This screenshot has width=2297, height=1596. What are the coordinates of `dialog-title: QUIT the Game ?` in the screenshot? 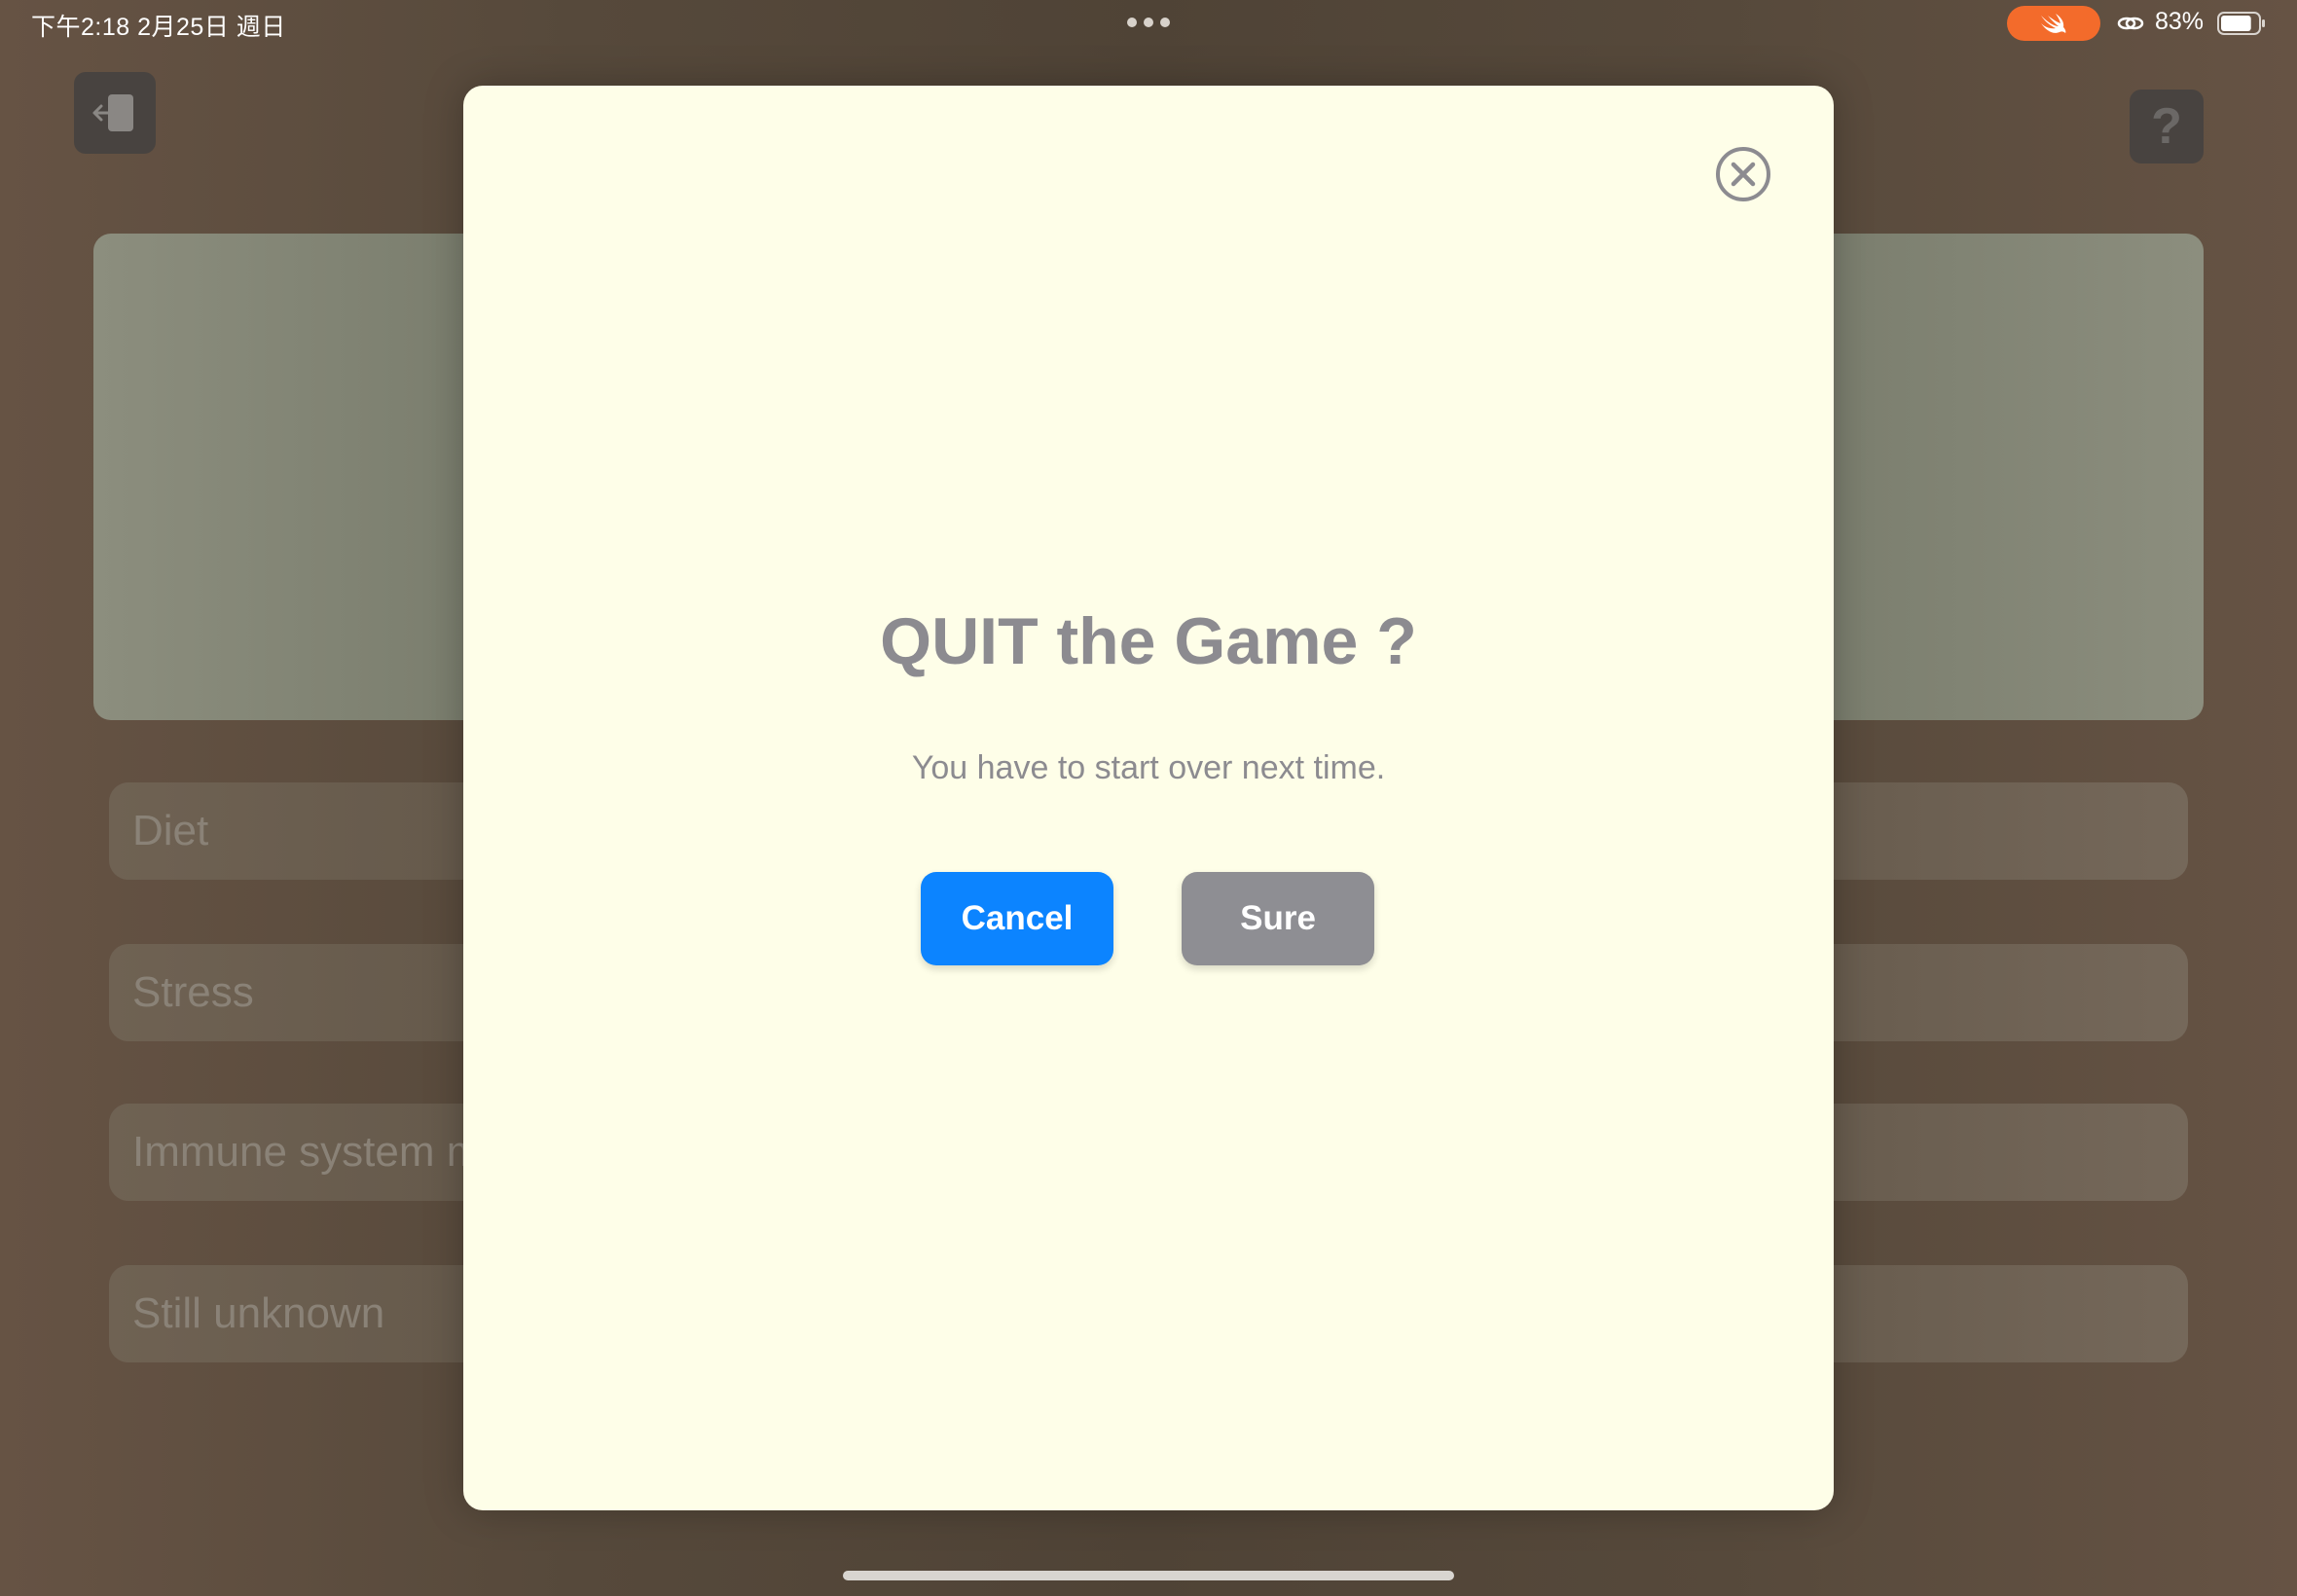 It's located at (1148, 641).